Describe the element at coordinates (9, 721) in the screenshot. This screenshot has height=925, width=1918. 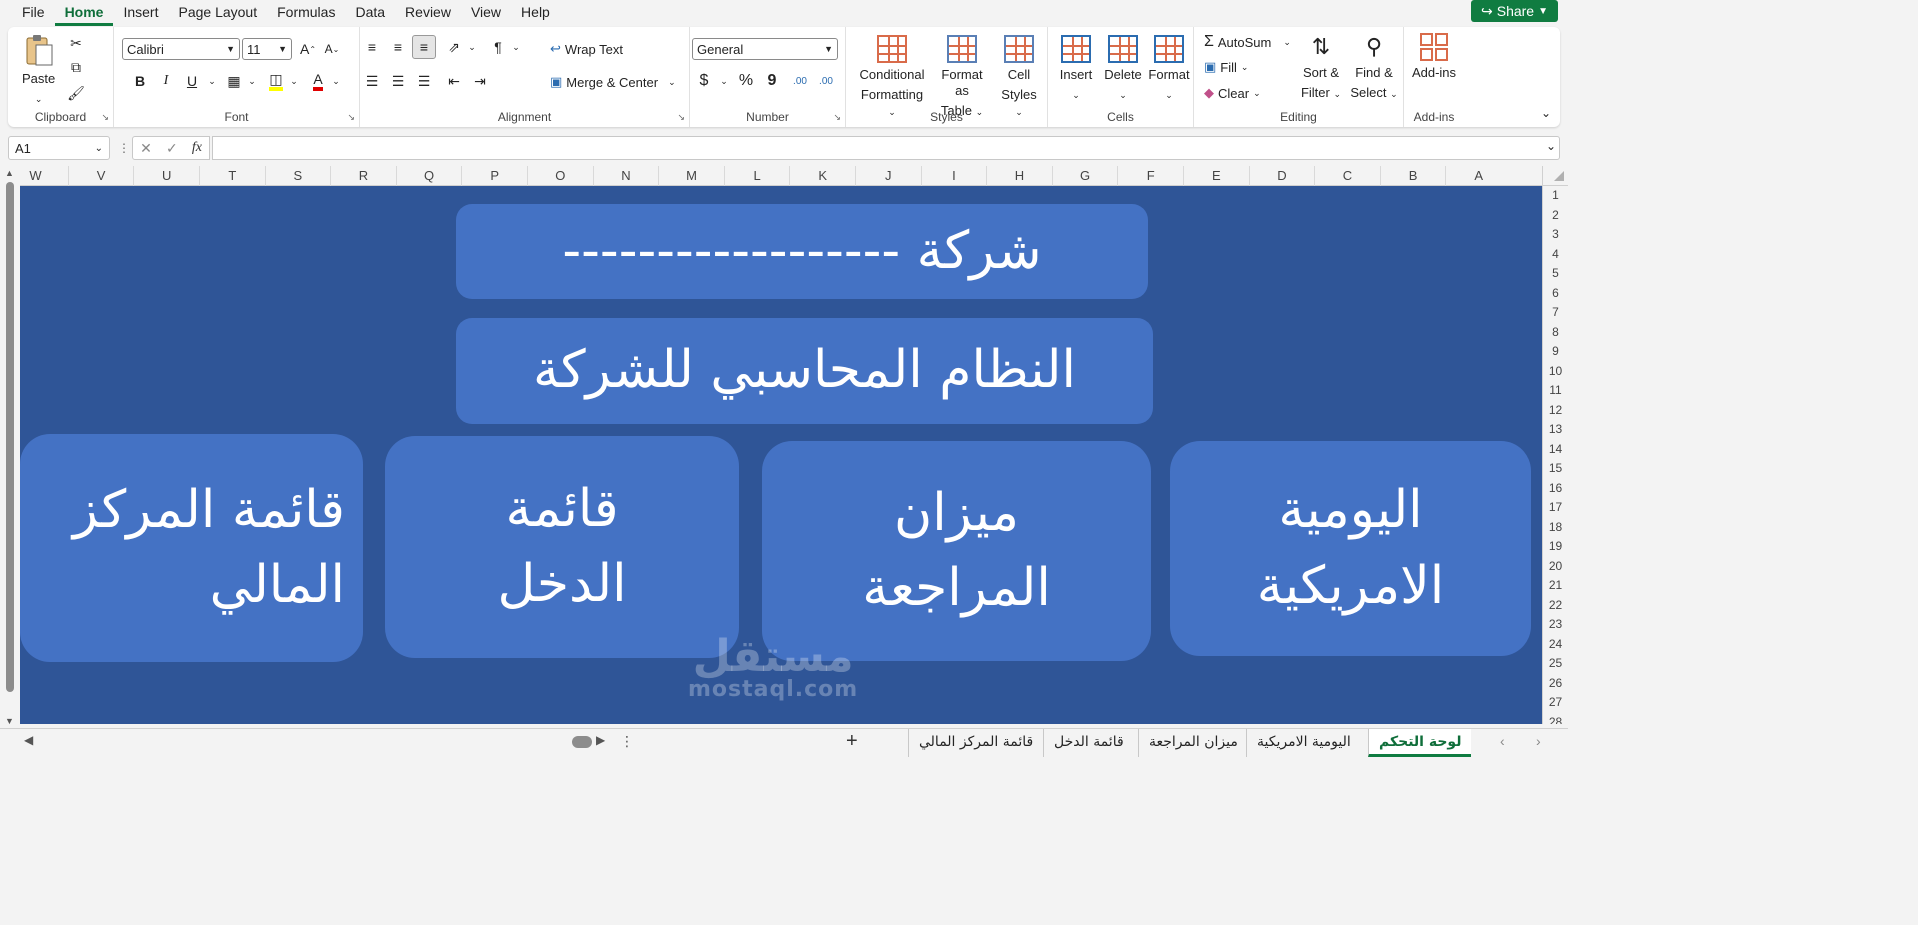
I see `scroll-down-icon: ▼` at that location.